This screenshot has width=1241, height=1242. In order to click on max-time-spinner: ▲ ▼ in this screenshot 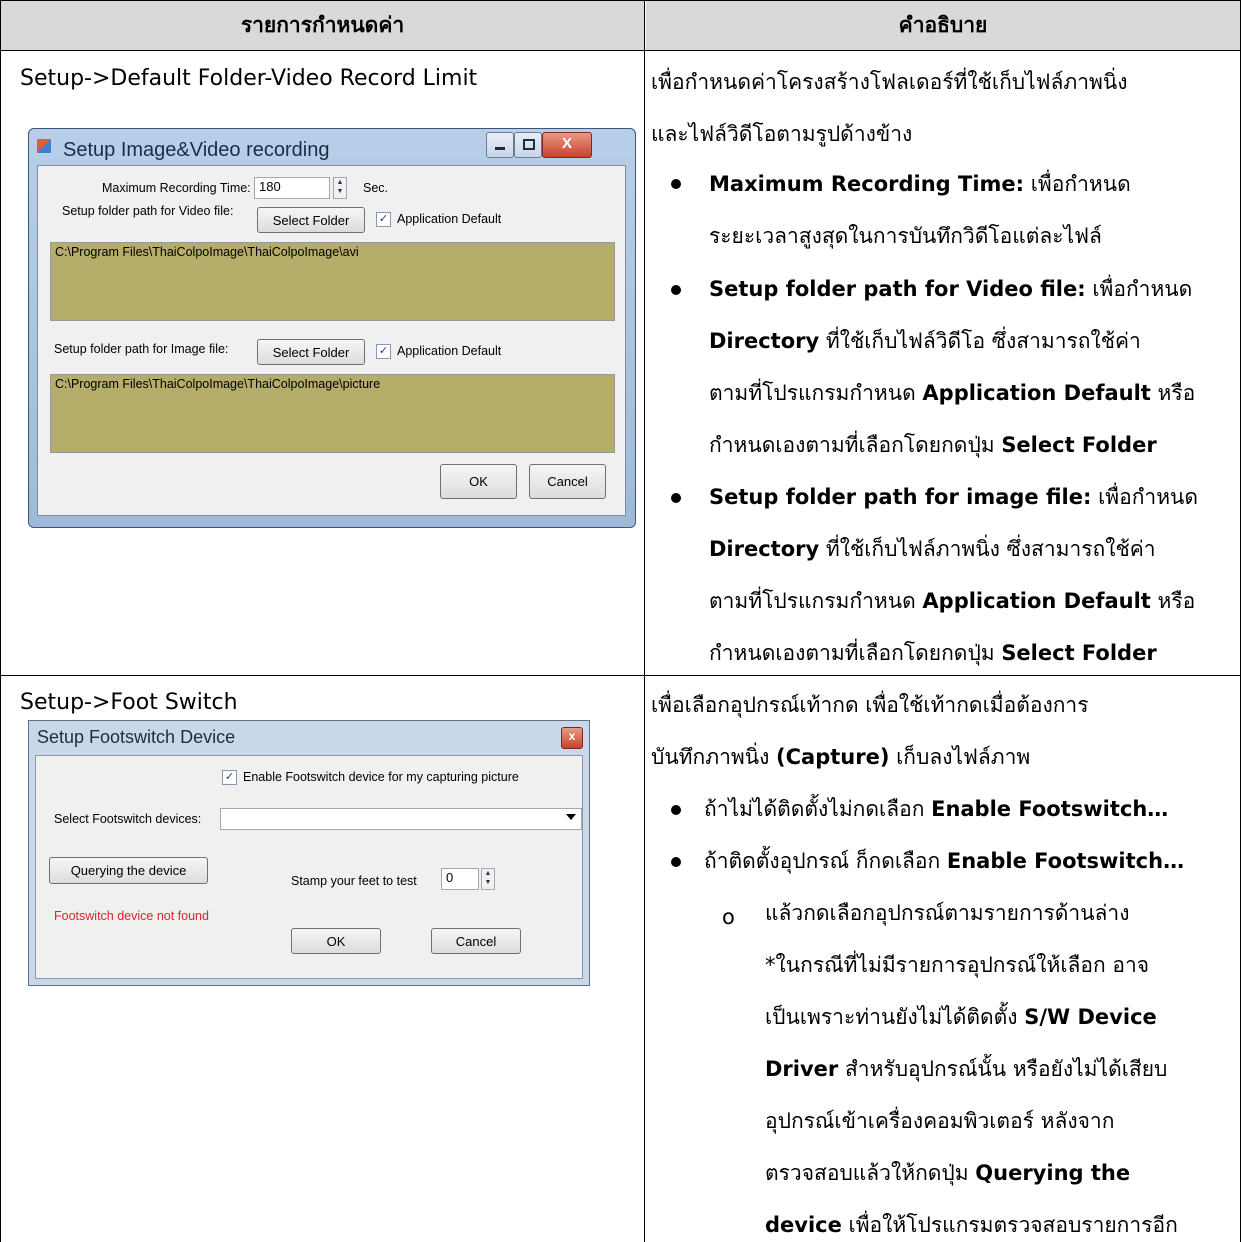, I will do `click(340, 188)`.